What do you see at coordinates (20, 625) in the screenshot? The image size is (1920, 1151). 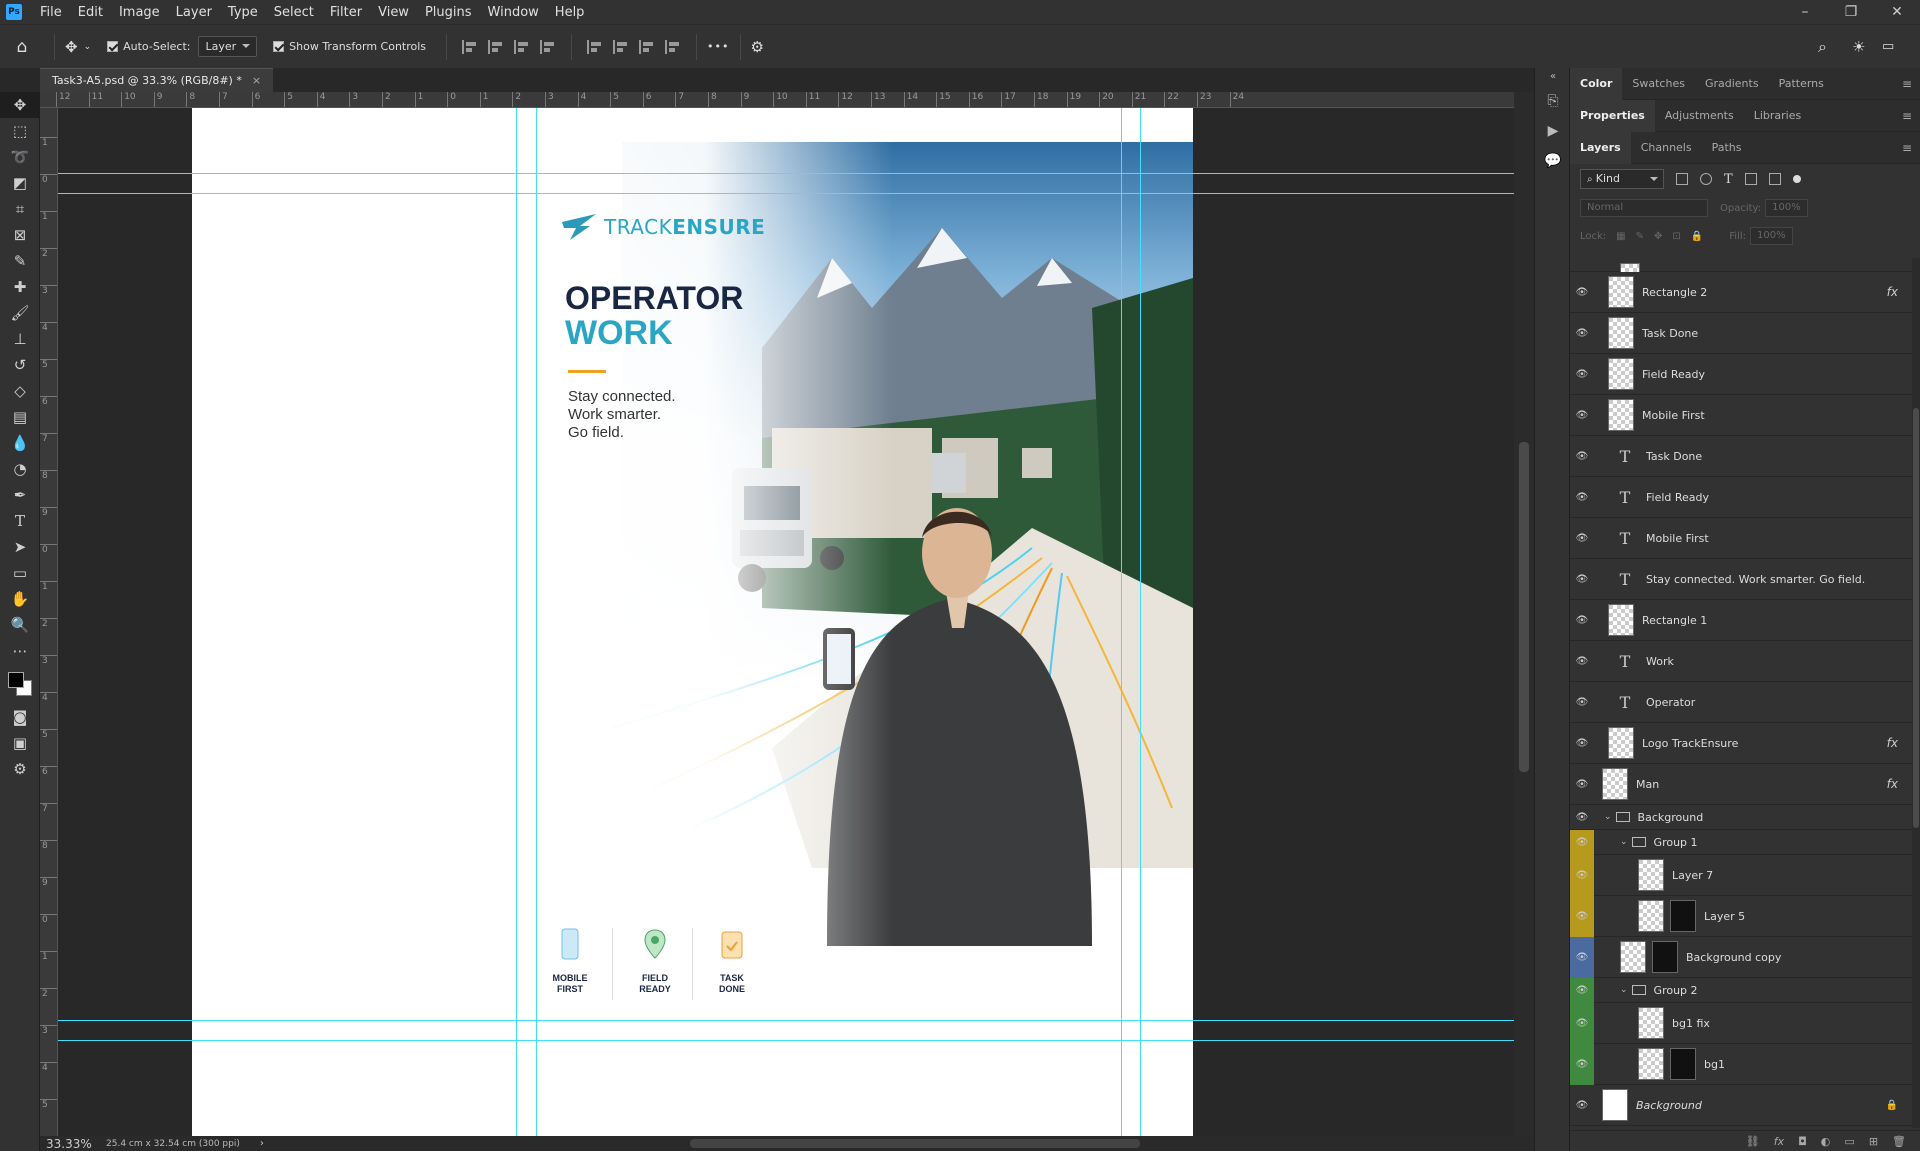 I see `zoom-tool-icon: 🔍` at bounding box center [20, 625].